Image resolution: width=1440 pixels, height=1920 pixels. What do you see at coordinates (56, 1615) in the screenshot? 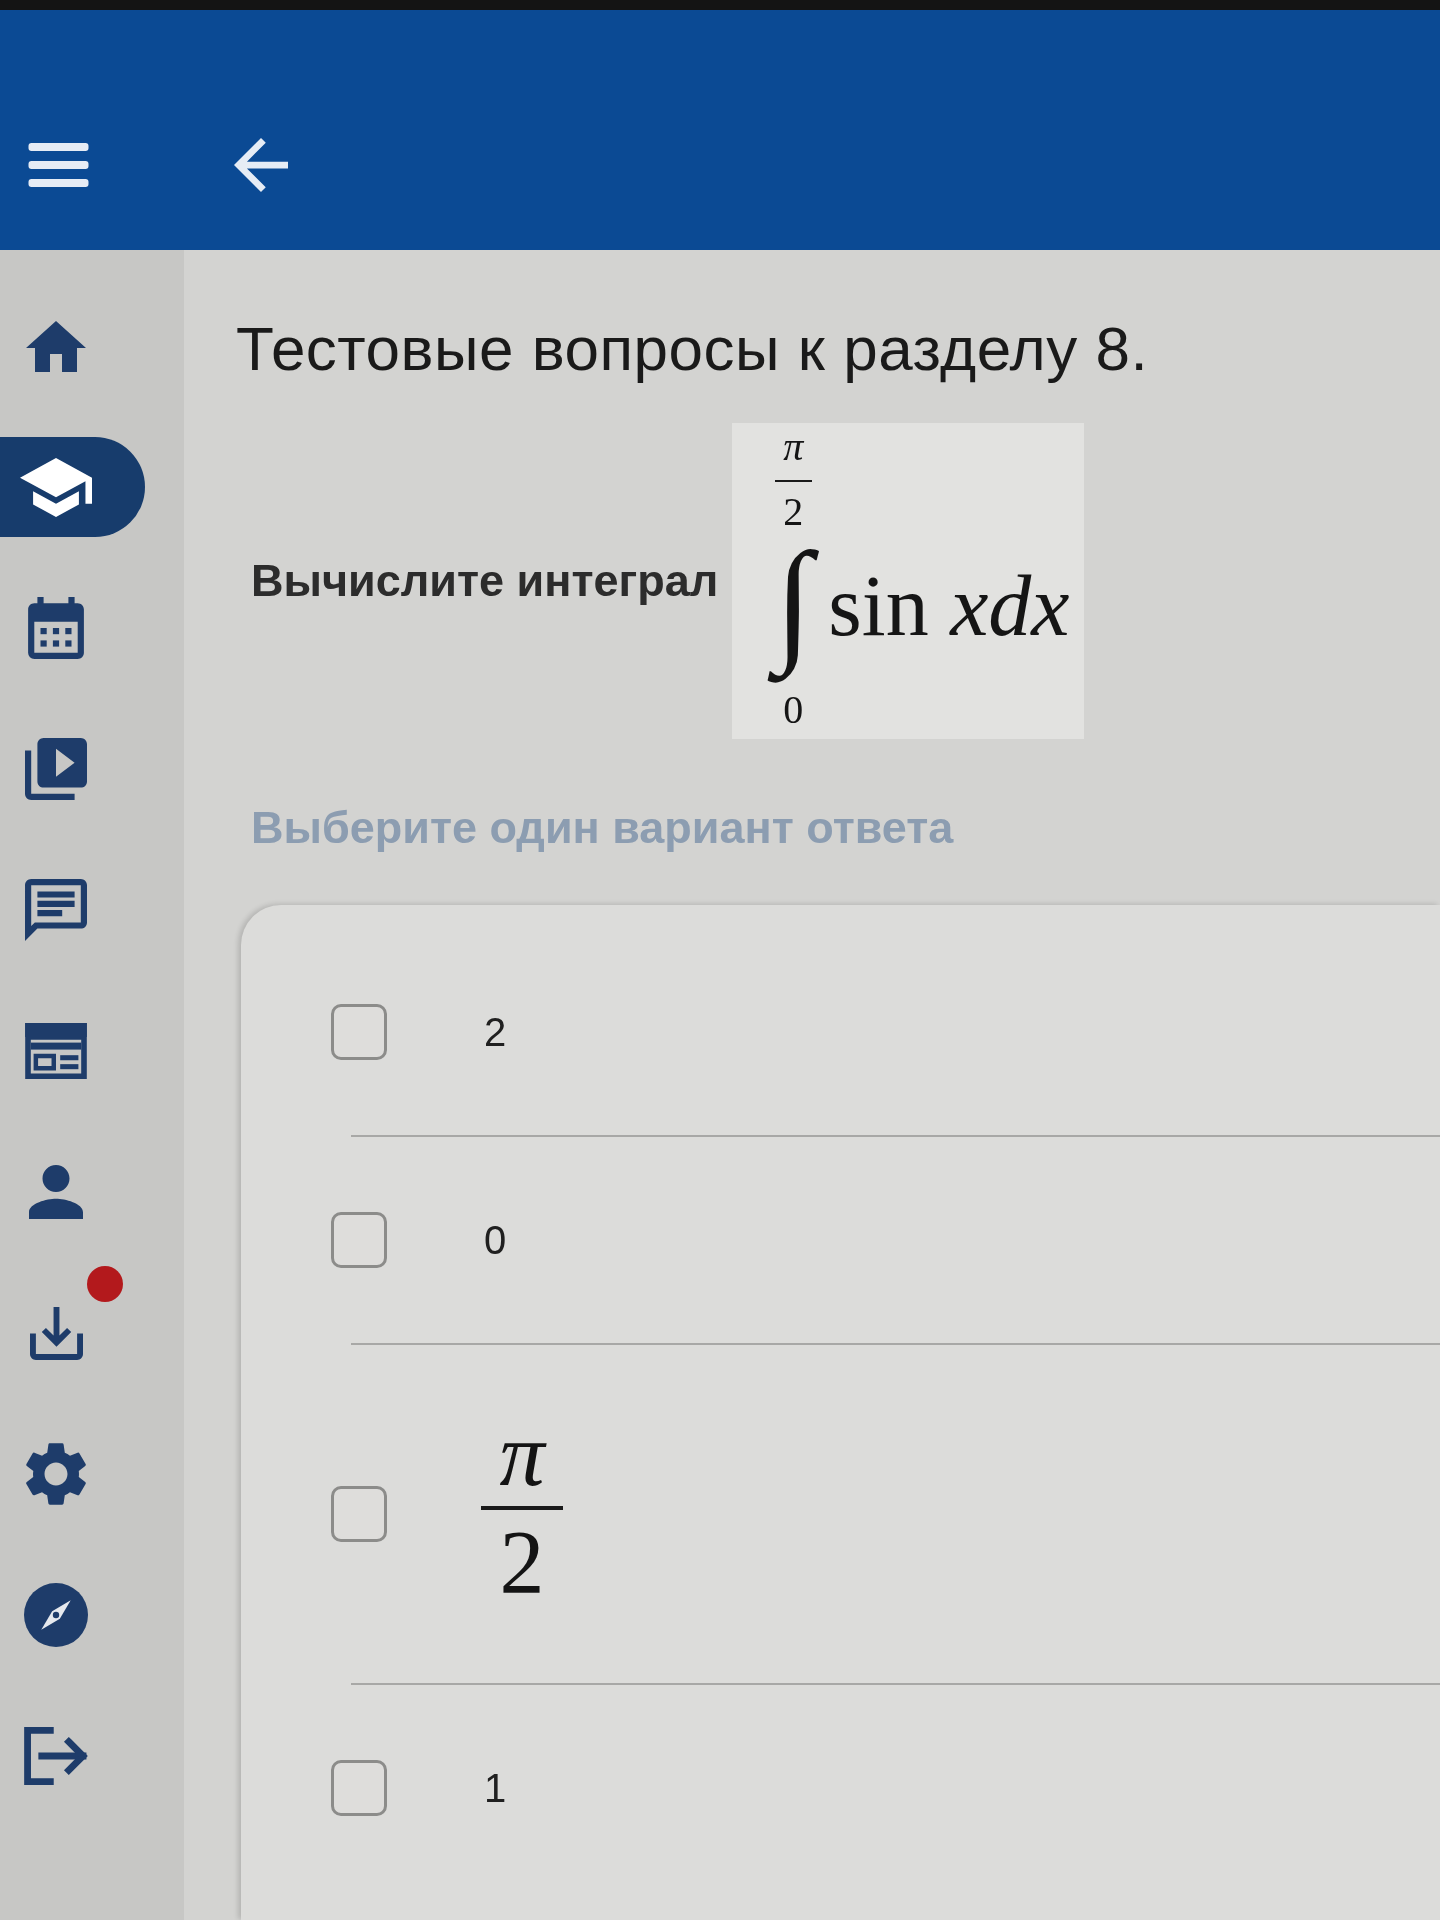
I see `compass-icon` at bounding box center [56, 1615].